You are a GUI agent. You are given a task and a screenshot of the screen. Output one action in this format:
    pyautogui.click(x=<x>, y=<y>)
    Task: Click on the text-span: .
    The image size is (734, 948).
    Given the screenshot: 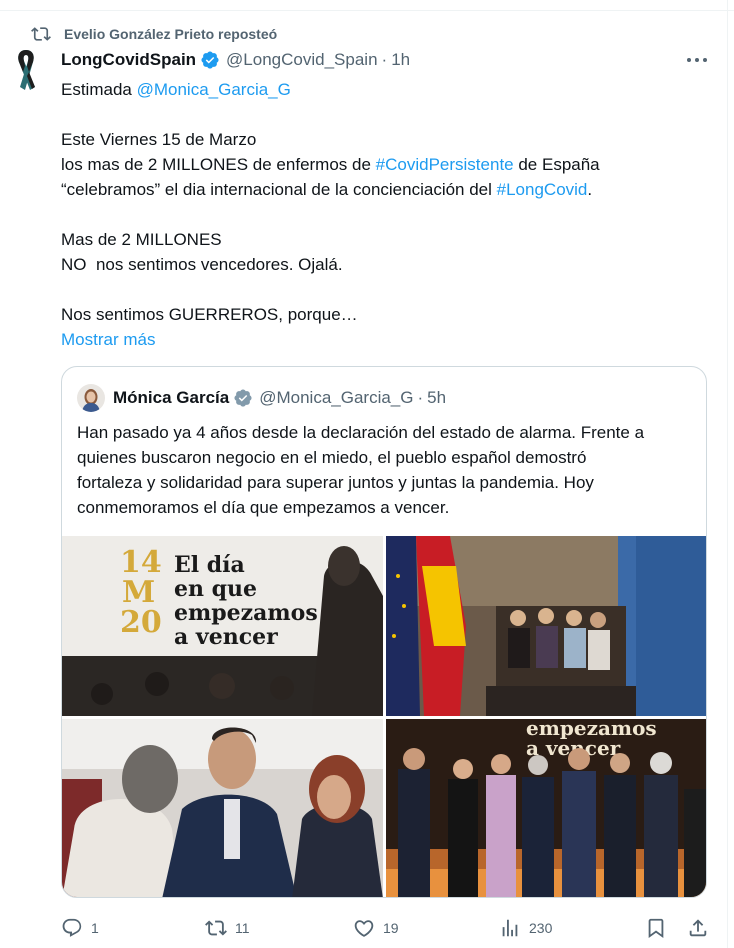 What is the action you would take?
    pyautogui.click(x=590, y=189)
    